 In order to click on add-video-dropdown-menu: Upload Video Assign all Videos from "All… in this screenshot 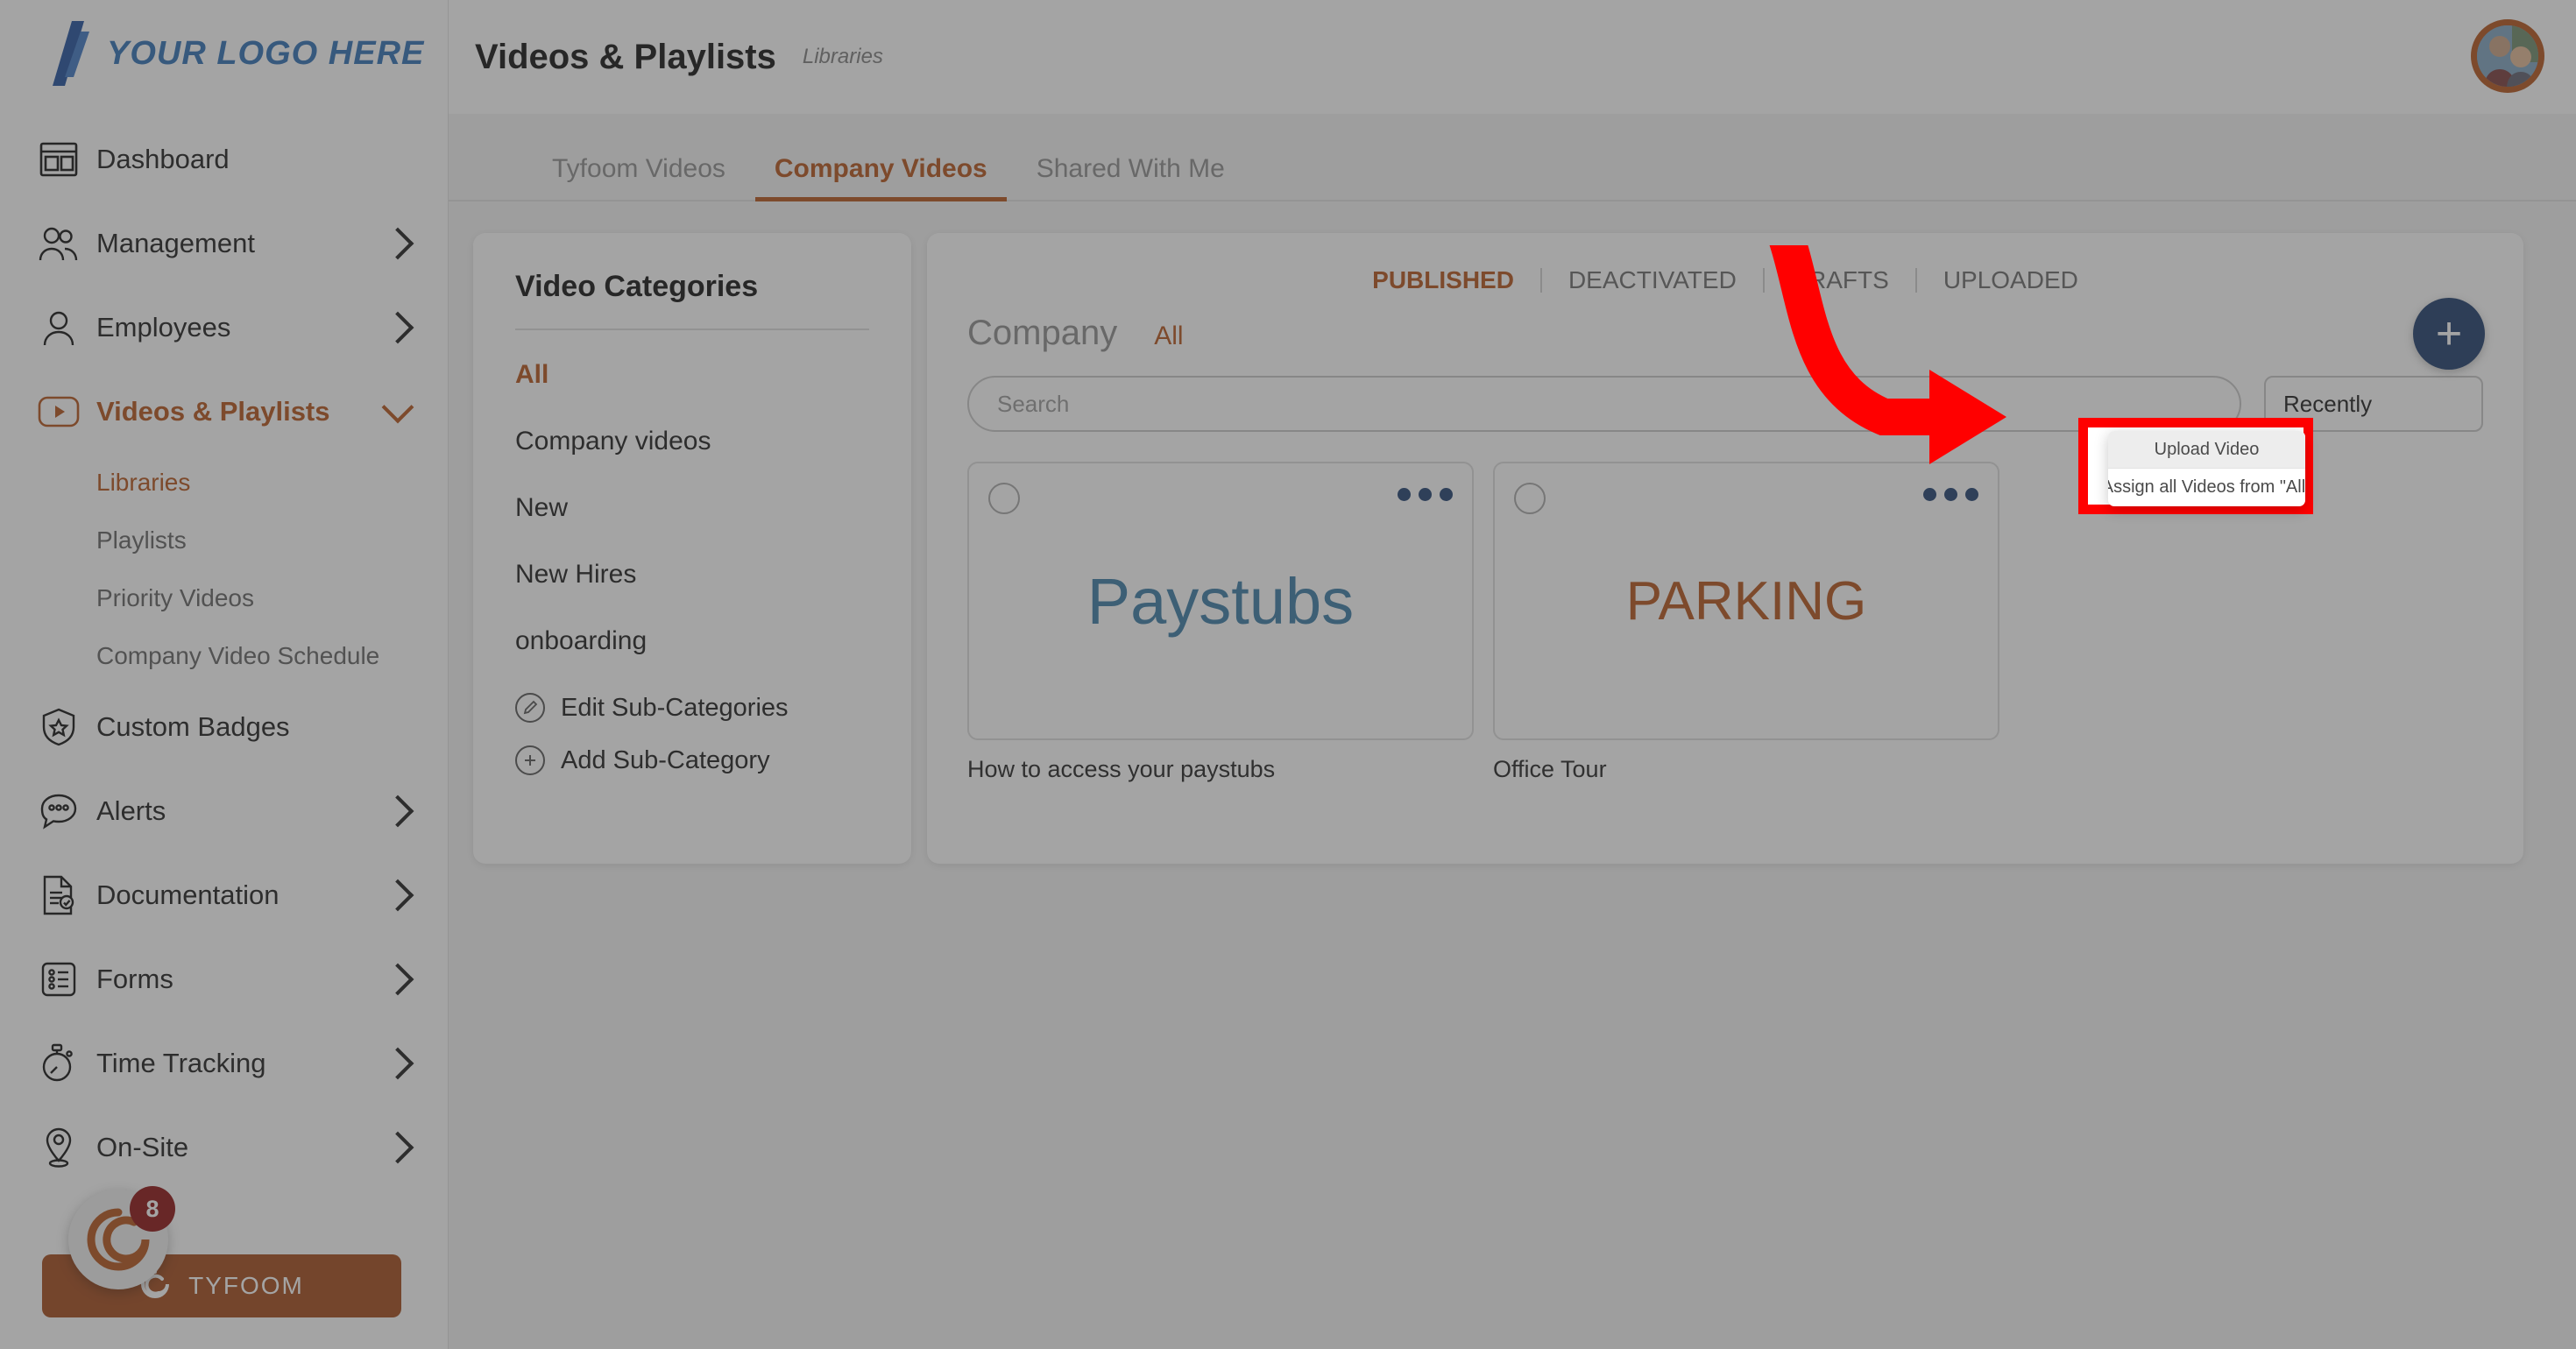, I will do `click(2206, 468)`.